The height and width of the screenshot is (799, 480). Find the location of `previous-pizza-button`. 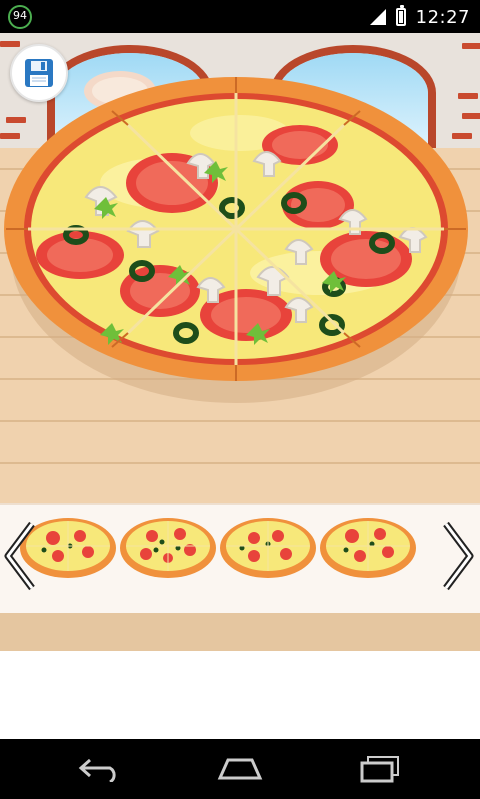

previous-pizza-button is located at coordinates (19, 556).